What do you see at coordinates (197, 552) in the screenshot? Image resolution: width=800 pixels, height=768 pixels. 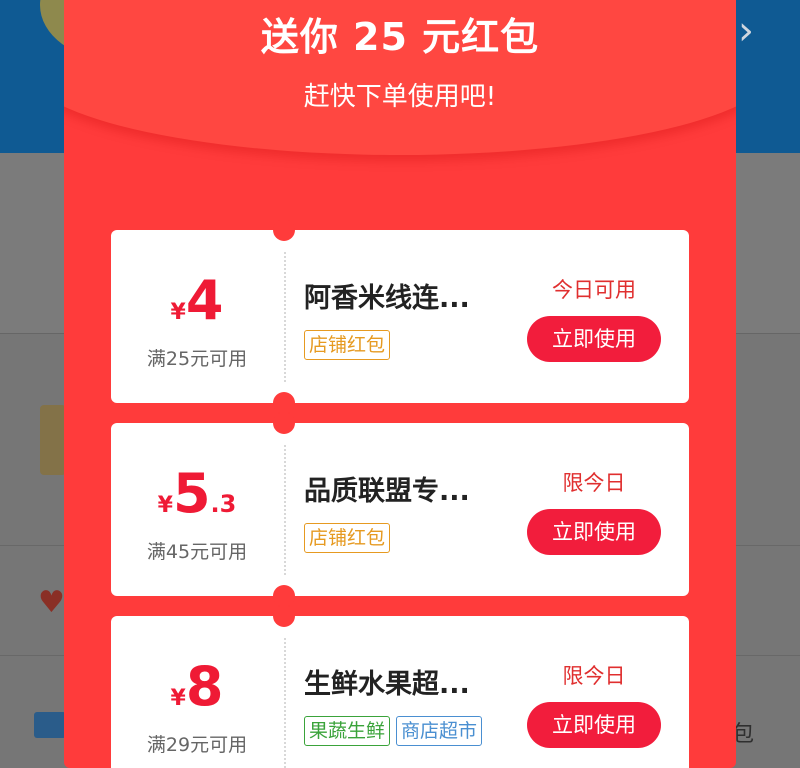 I see `coupon-condition: 满45元可用` at bounding box center [197, 552].